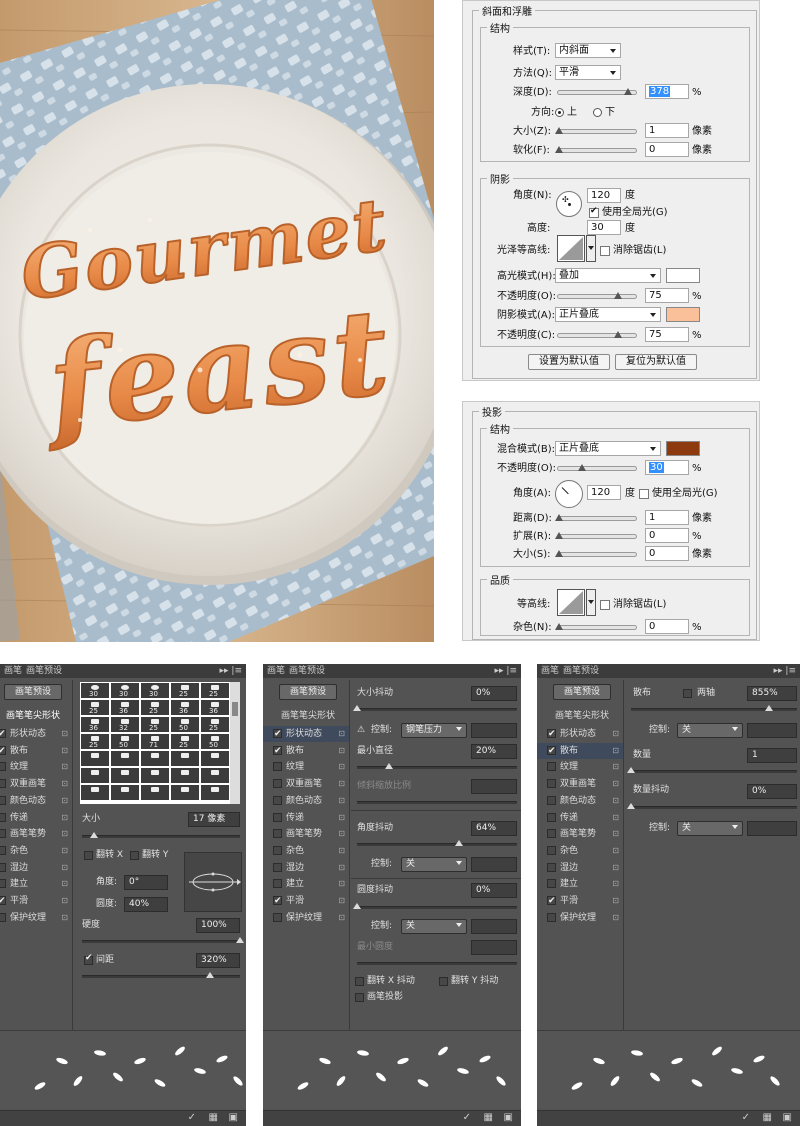 The image size is (800, 1126). Describe the element at coordinates (569, 494) in the screenshot. I see `shadow-angle-dial` at that location.